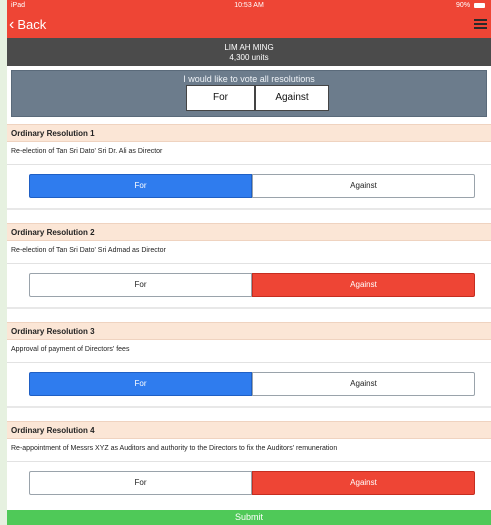 This screenshot has height=525, width=491. Describe the element at coordinates (480, 25) in the screenshot. I see `menu-icon` at that location.